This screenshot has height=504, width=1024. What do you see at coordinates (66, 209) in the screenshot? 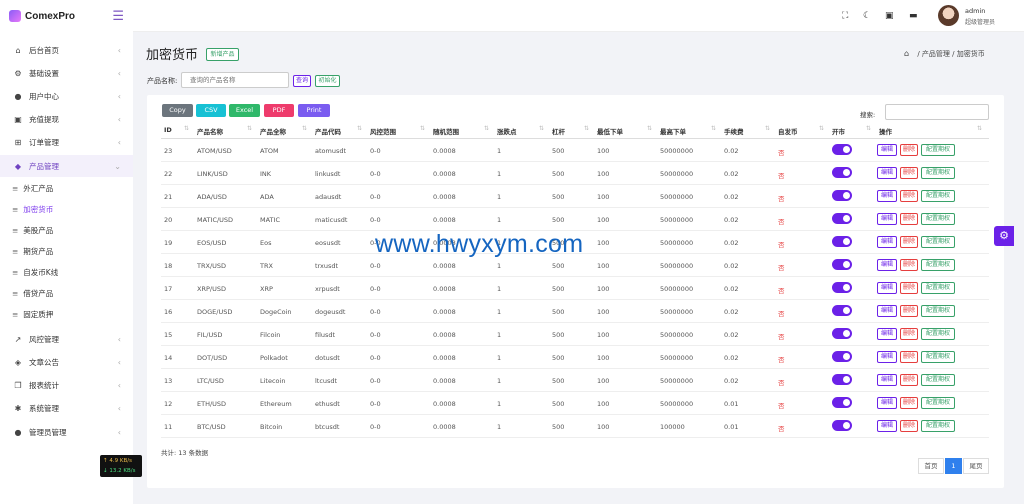
I see `sidebar-subitem-crypto: ≡ 加密货币` at bounding box center [66, 209].